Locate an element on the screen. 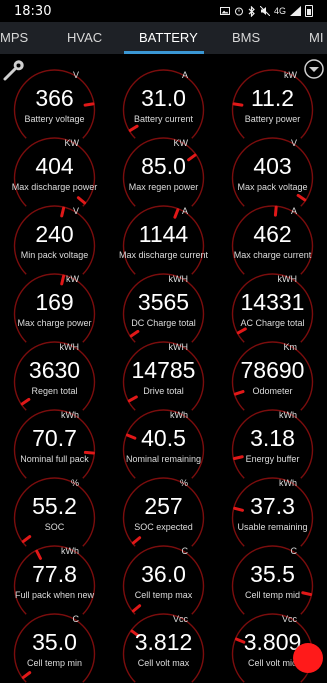  gauge-value: 3.812 is located at coordinates (163, 642).